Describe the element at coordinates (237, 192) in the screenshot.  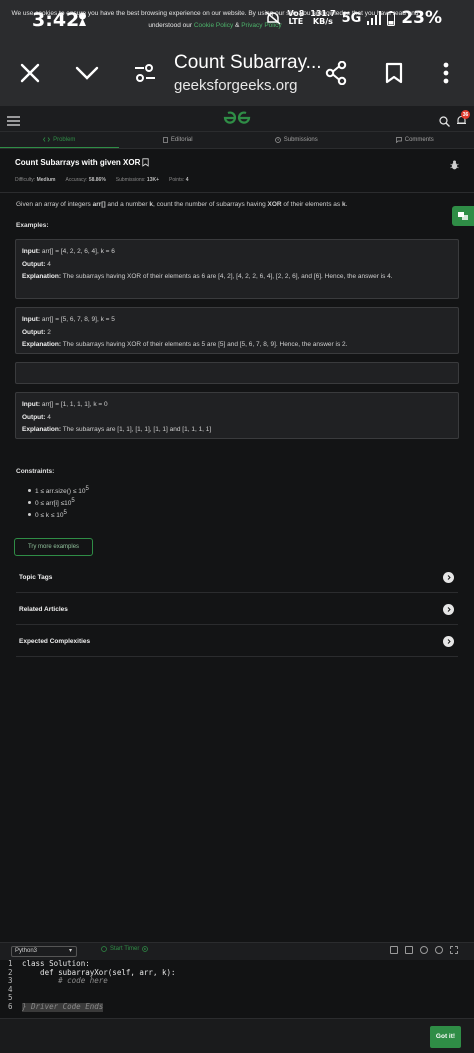
I see `divider` at that location.